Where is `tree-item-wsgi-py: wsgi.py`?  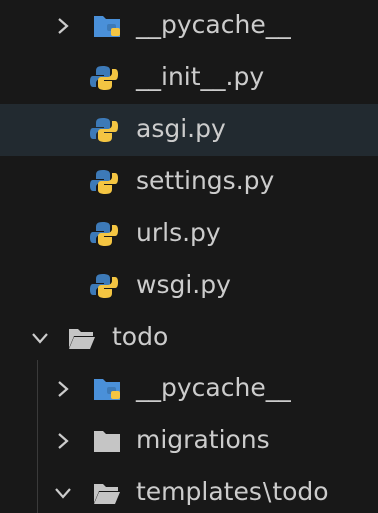
tree-item-wsgi-py: wsgi.py is located at coordinates (189, 286).